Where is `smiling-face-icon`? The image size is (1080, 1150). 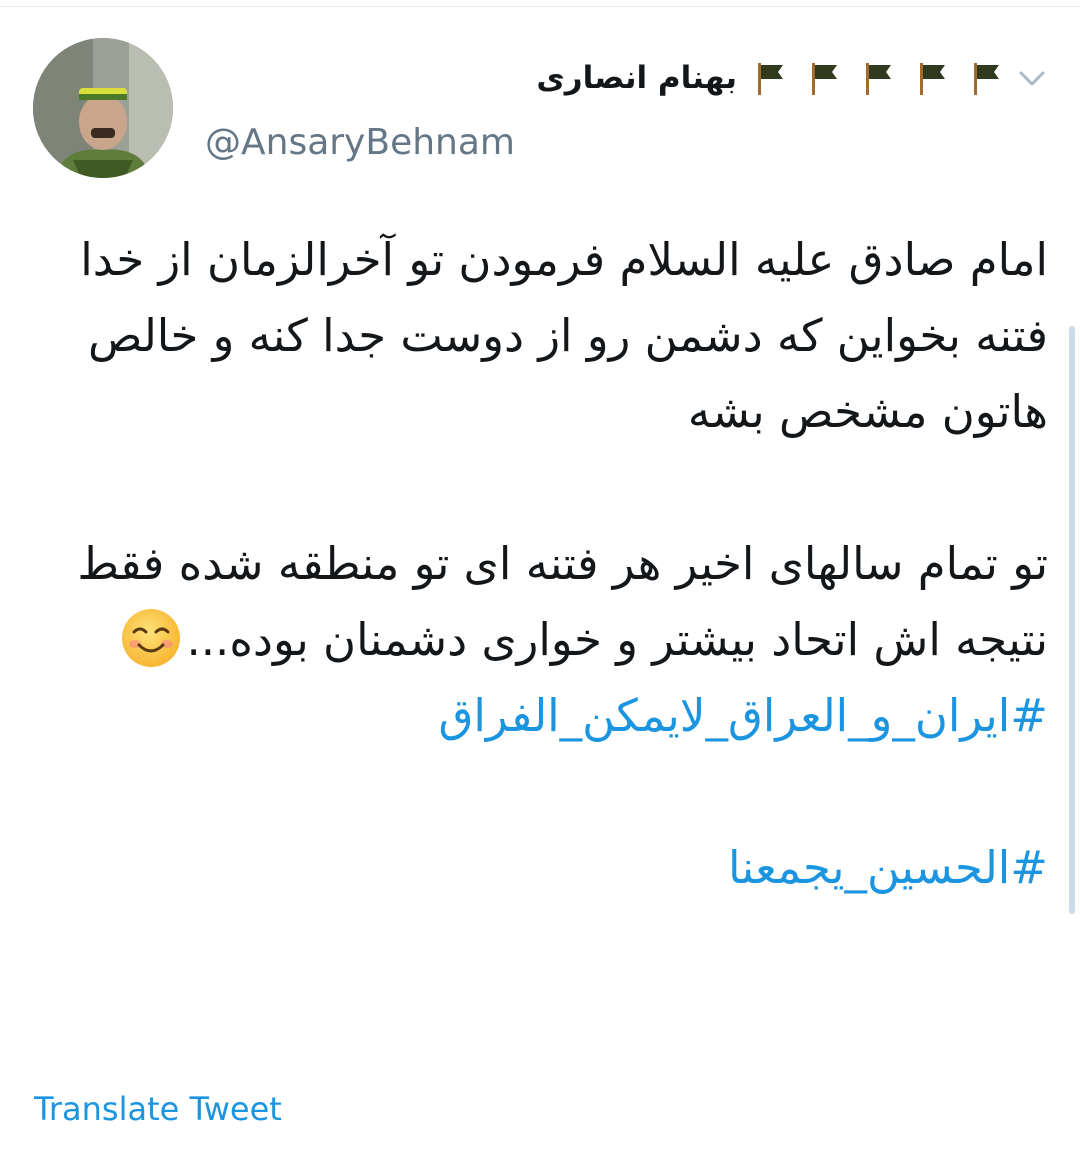
smiling-face-icon is located at coordinates (151, 638).